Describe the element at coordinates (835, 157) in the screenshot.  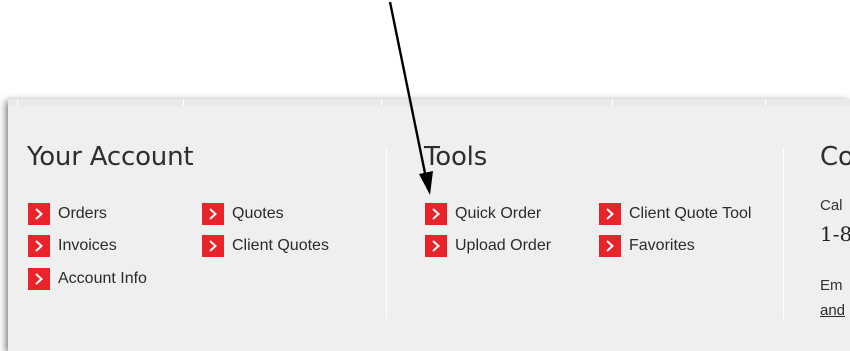
I see `contact-heading: Co` at that location.